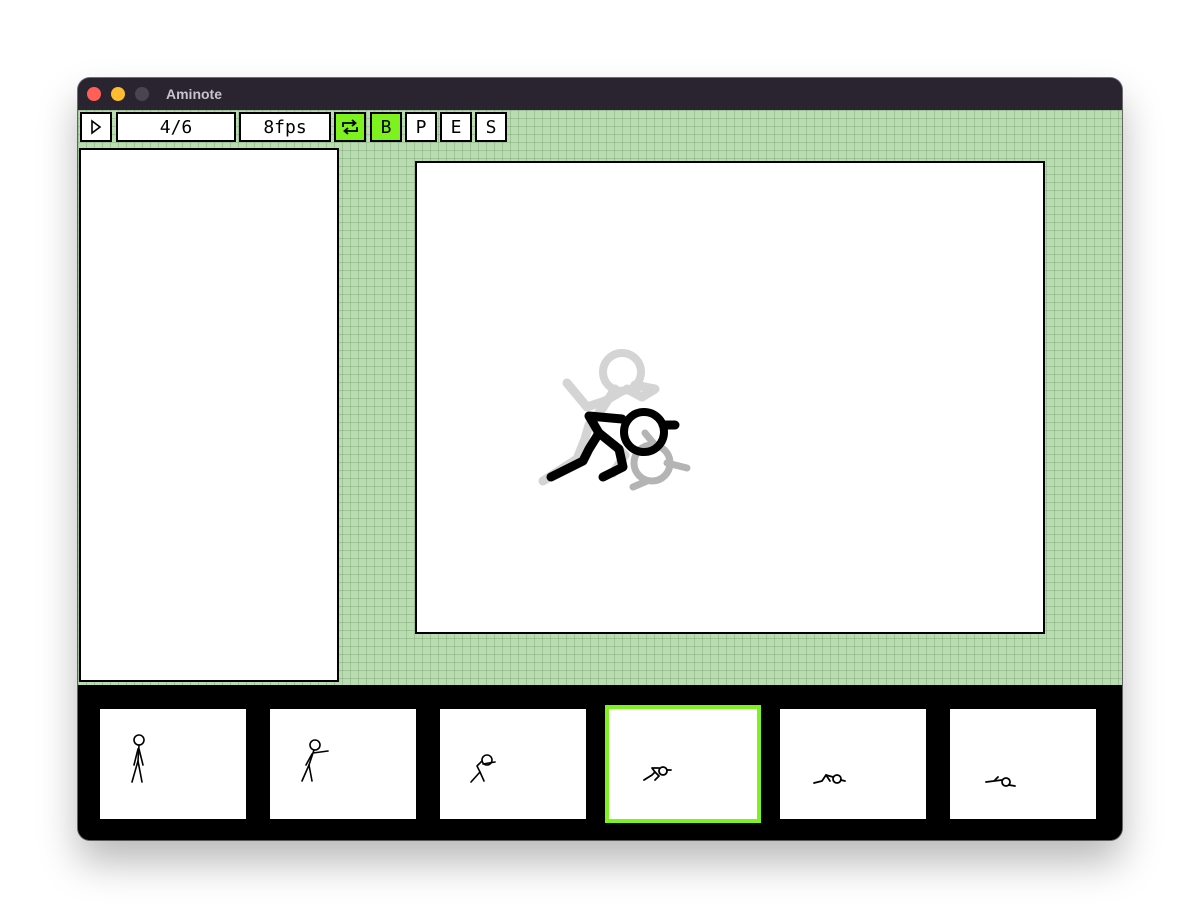 This screenshot has height=920, width=1200. Describe the element at coordinates (613, 445) in the screenshot. I see `current-frame-stick-figure` at that location.